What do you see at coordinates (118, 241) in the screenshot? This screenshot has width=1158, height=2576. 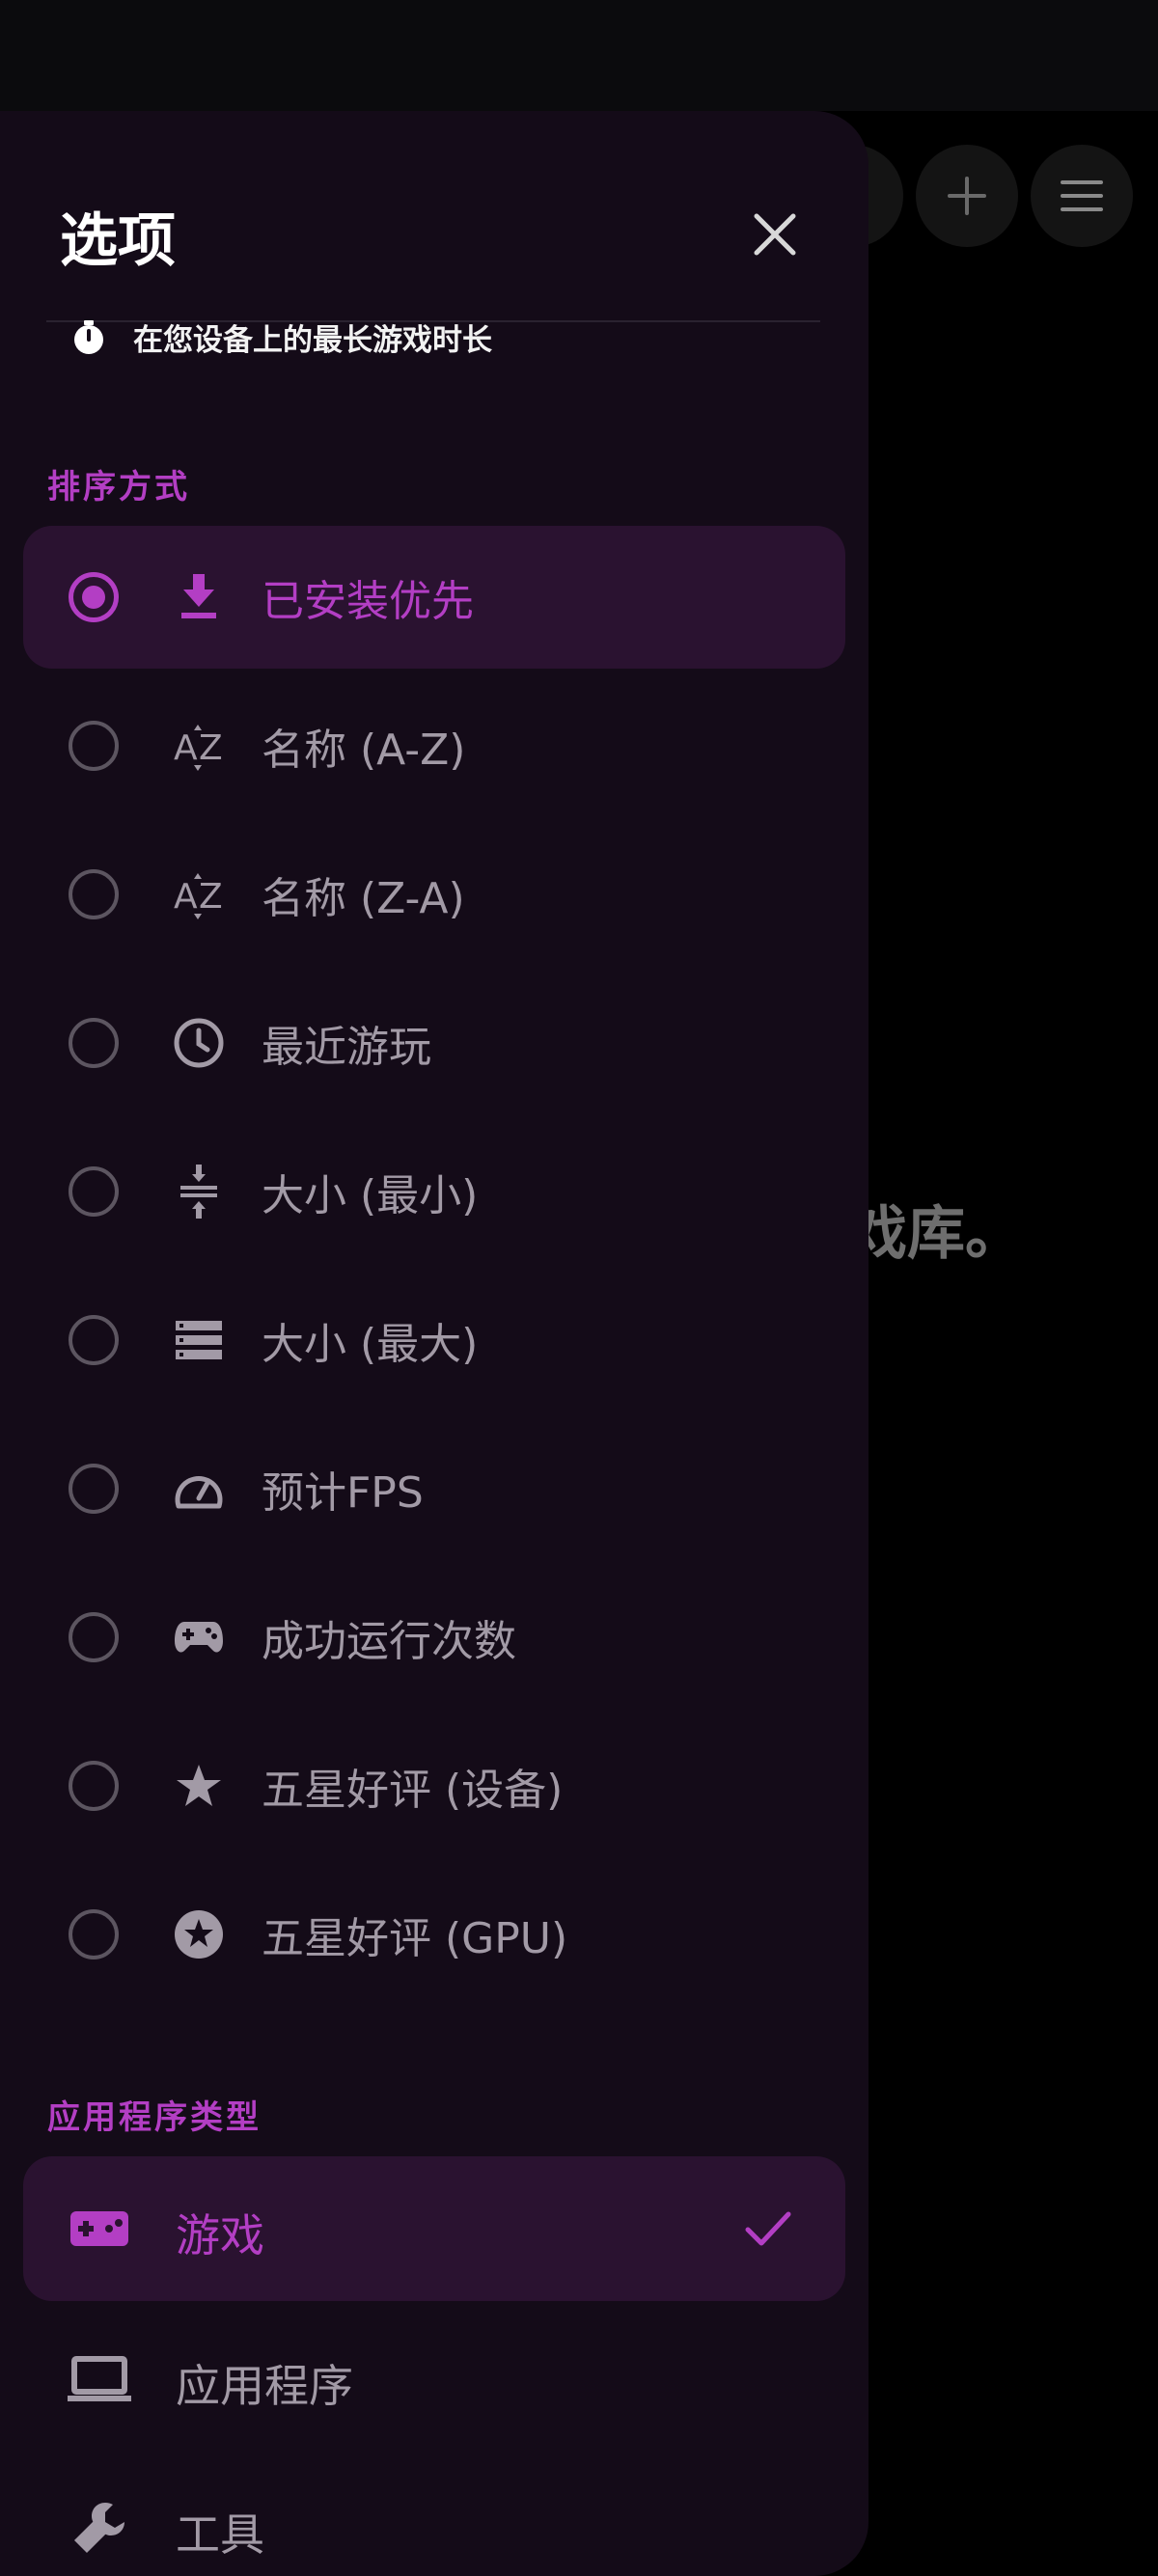 I see `panel-title: 选项` at bounding box center [118, 241].